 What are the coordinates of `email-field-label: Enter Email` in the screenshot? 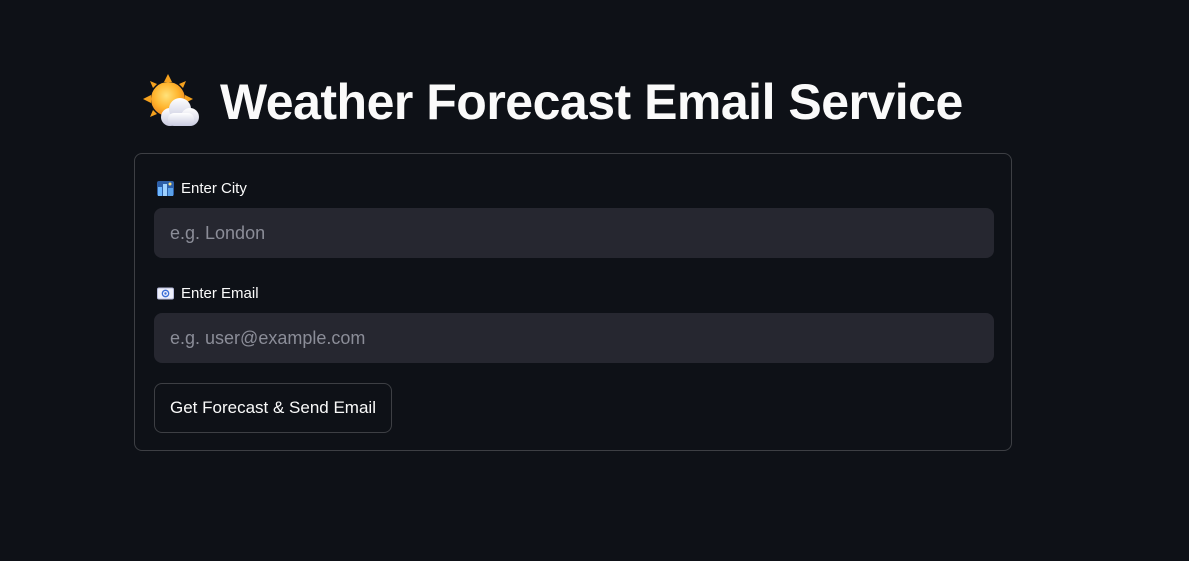 It's located at (208, 293).